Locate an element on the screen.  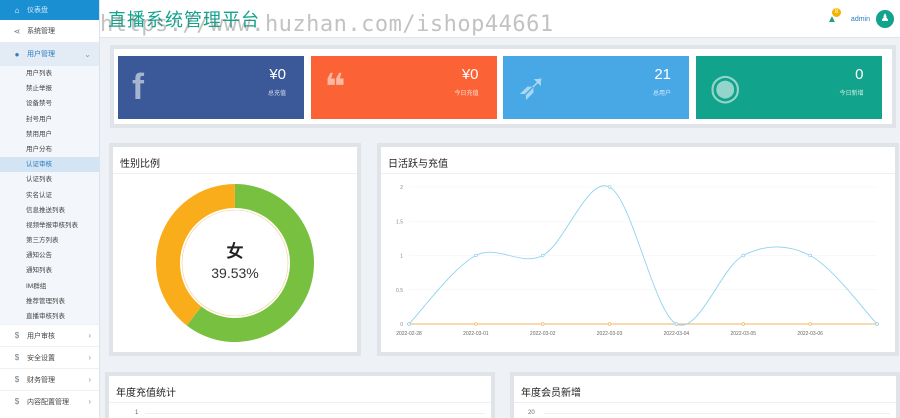
stat-value: ¥0 is located at coordinates (470, 74).